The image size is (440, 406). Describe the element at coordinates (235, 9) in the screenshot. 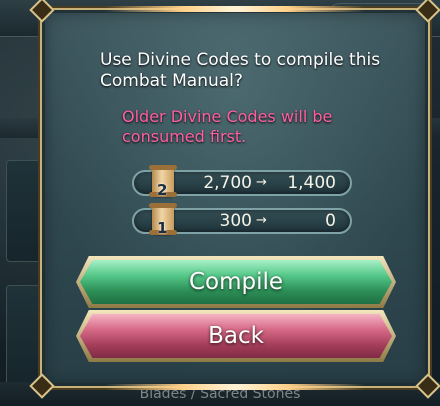

I see `dialog-top-ornament` at that location.